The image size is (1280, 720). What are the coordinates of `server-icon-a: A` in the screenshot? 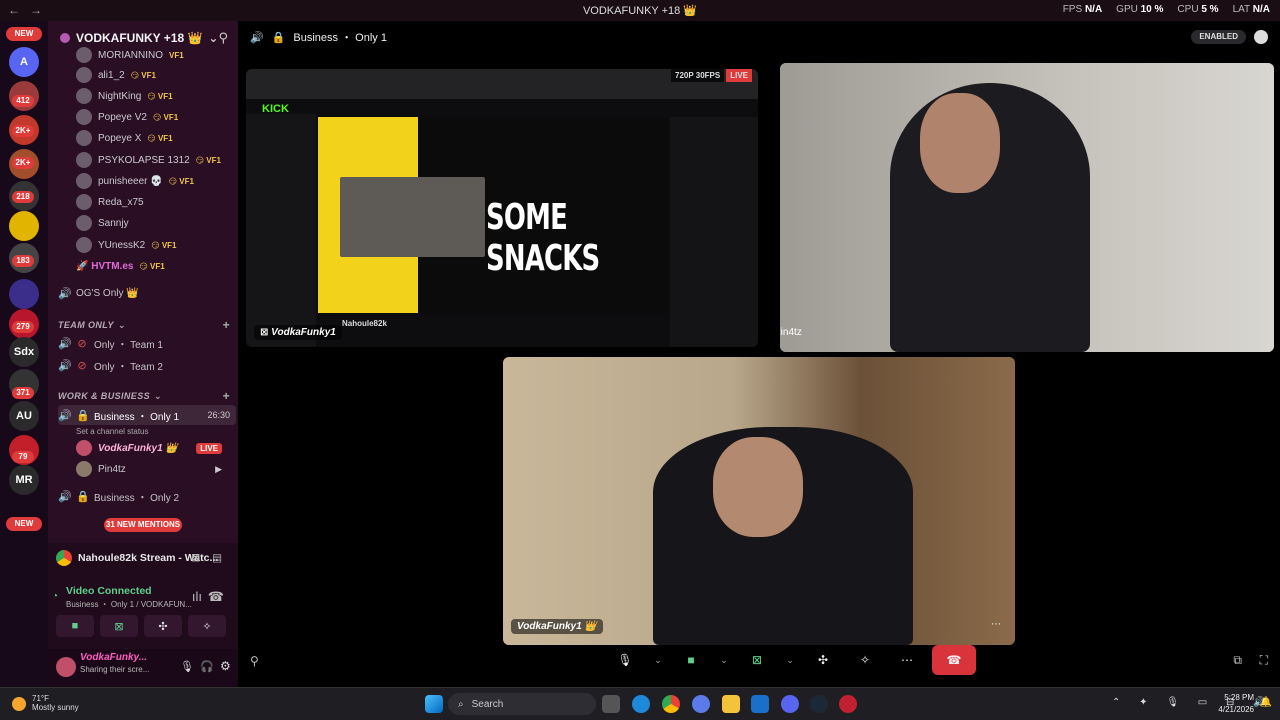 It's located at (24, 62).